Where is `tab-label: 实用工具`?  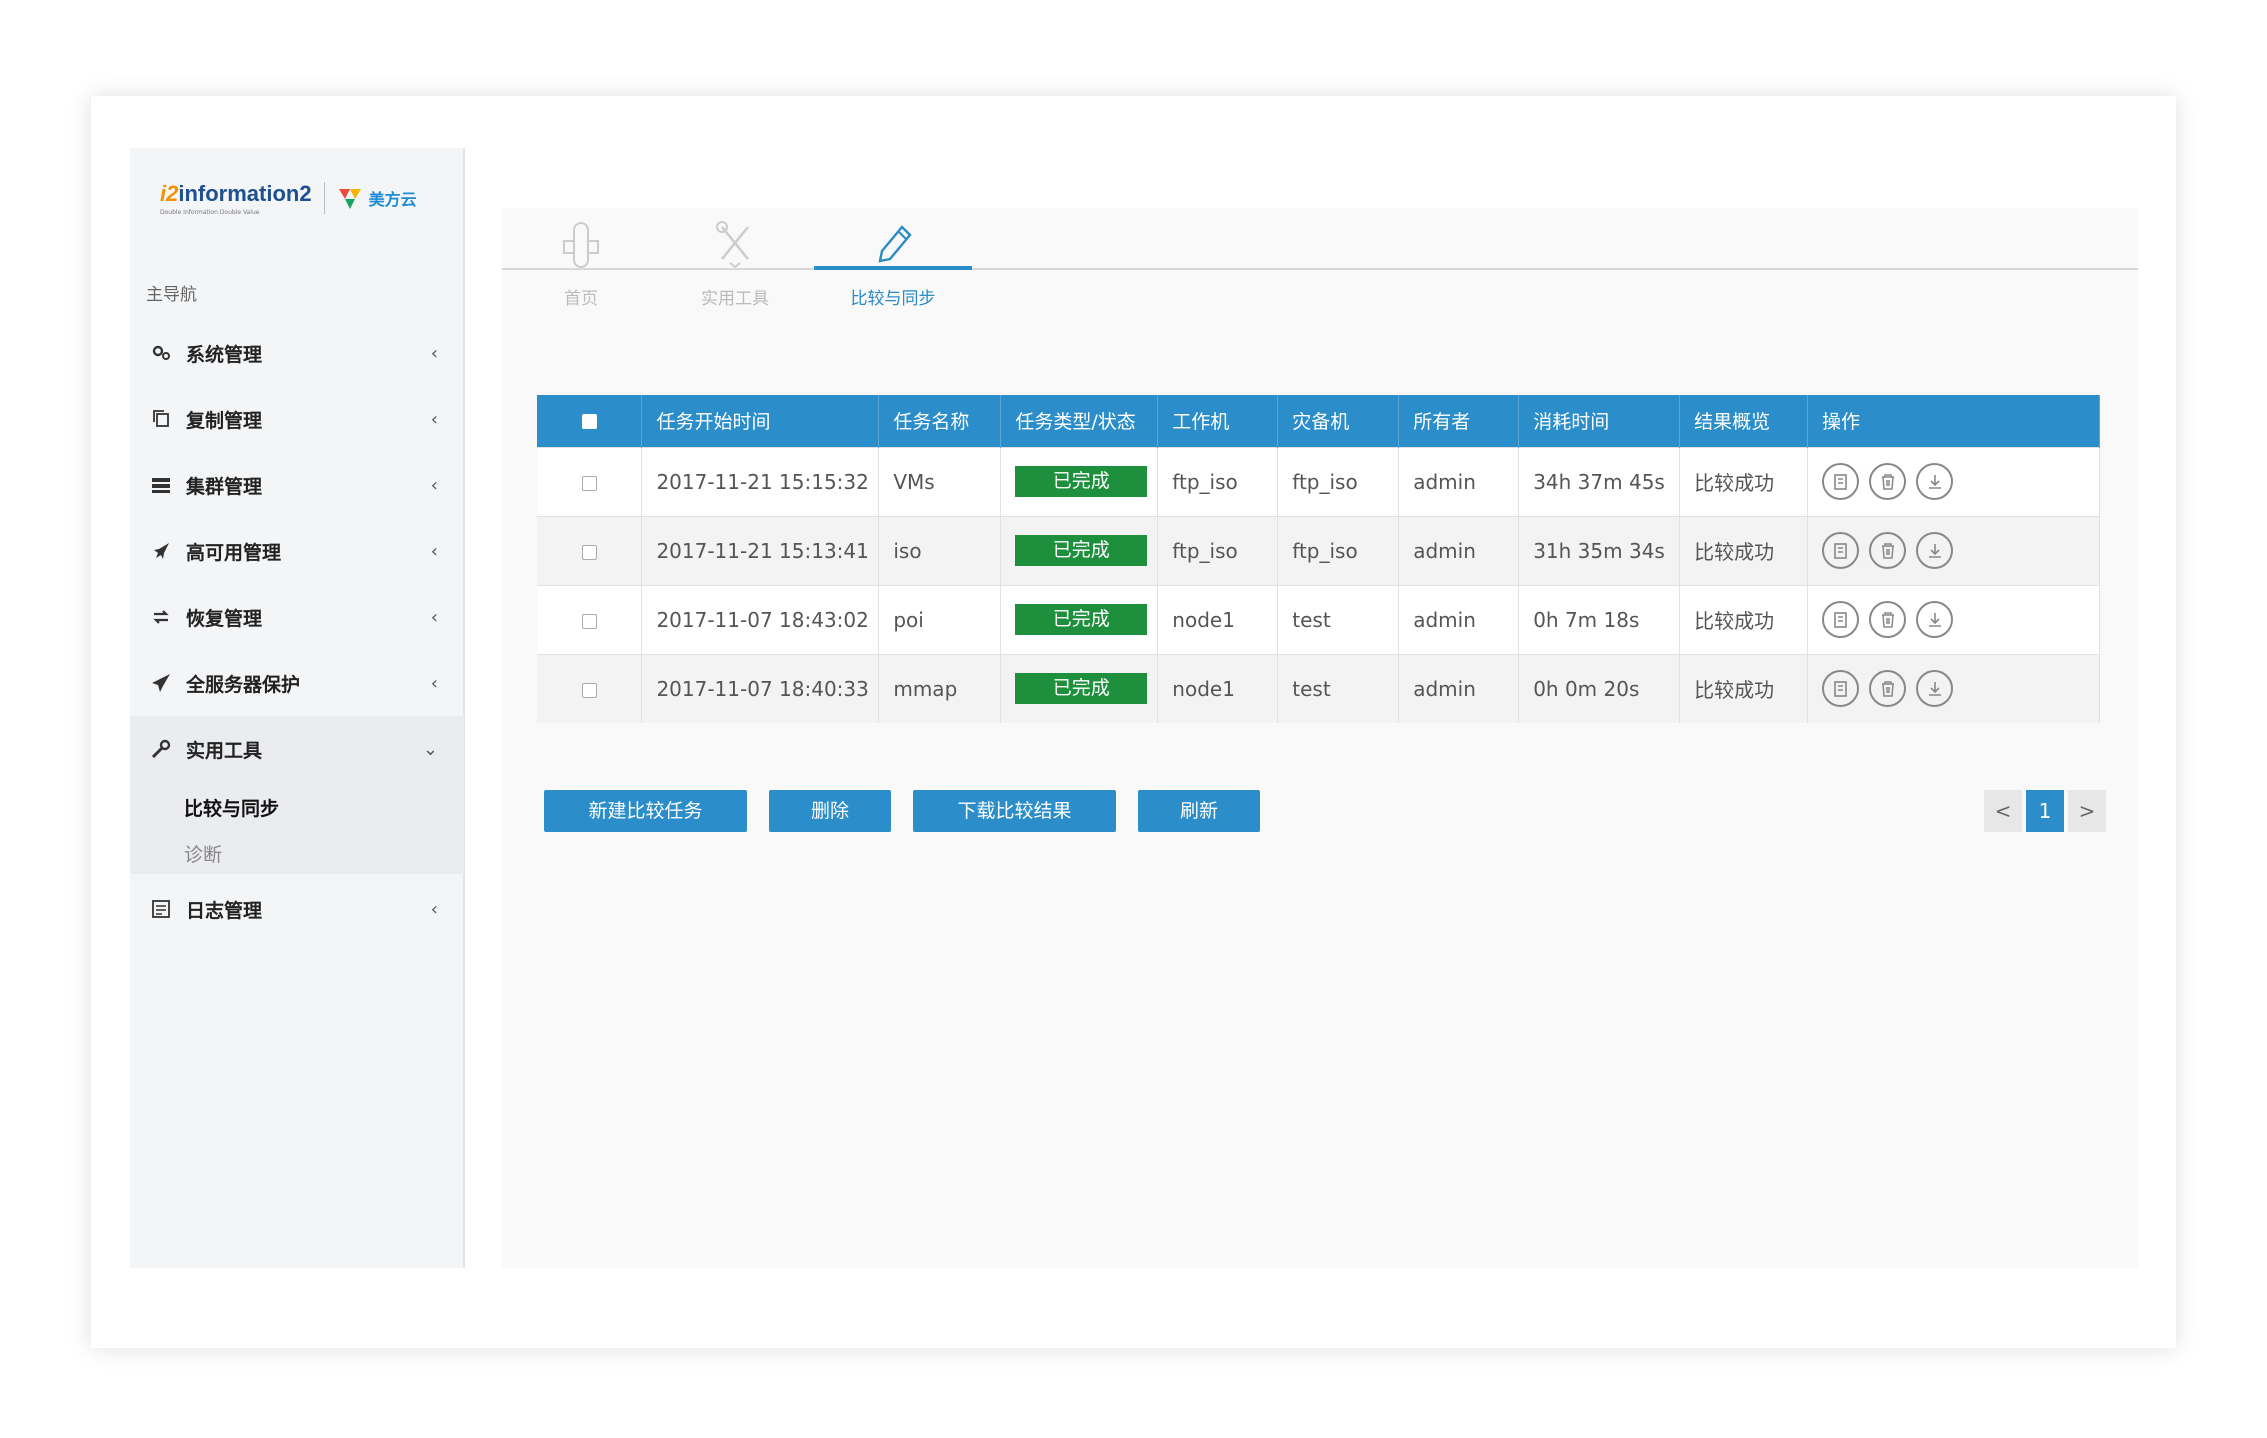 tab-label: 实用工具 is located at coordinates (735, 299).